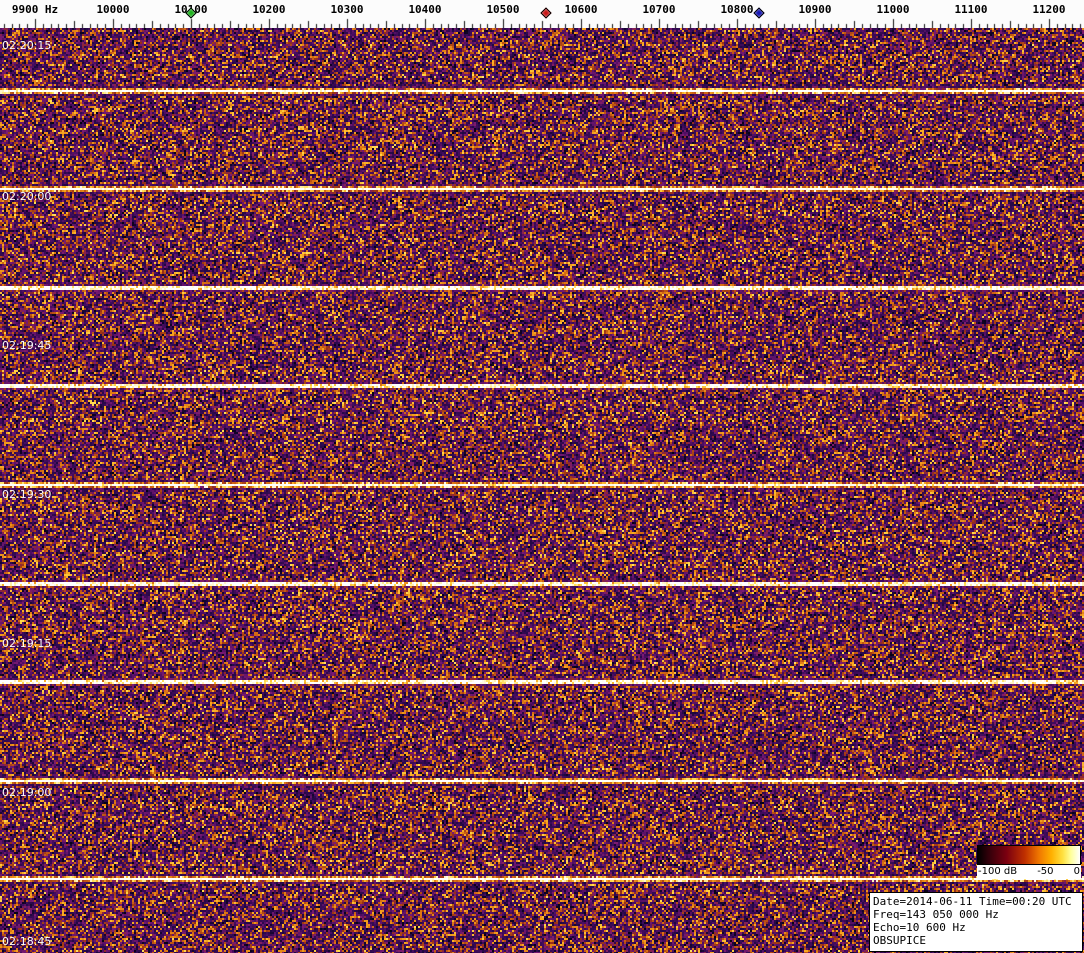  I want to click on freq-tick-label: 10600, so click(581, 9).